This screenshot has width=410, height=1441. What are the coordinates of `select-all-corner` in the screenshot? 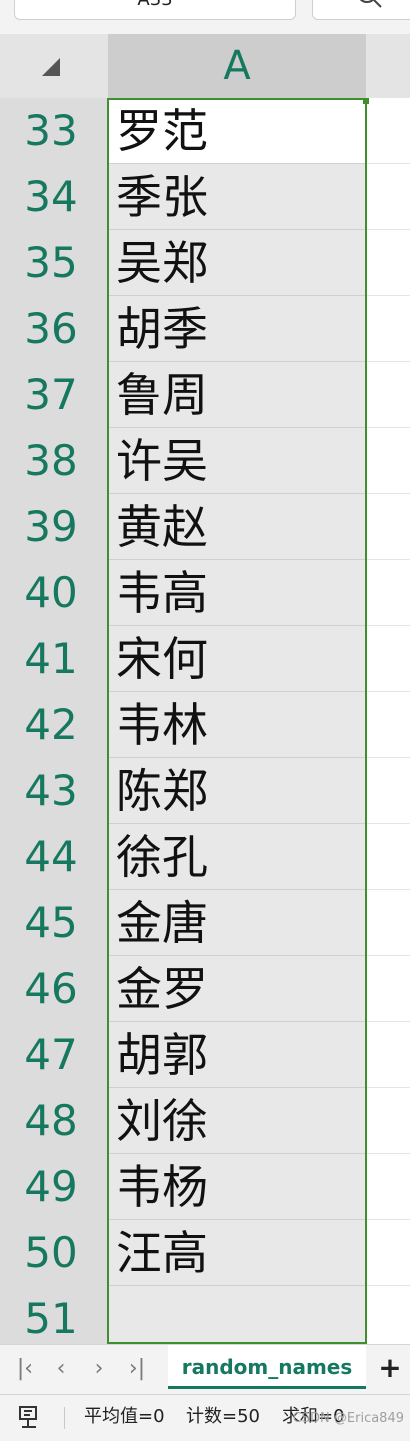 It's located at (54, 66).